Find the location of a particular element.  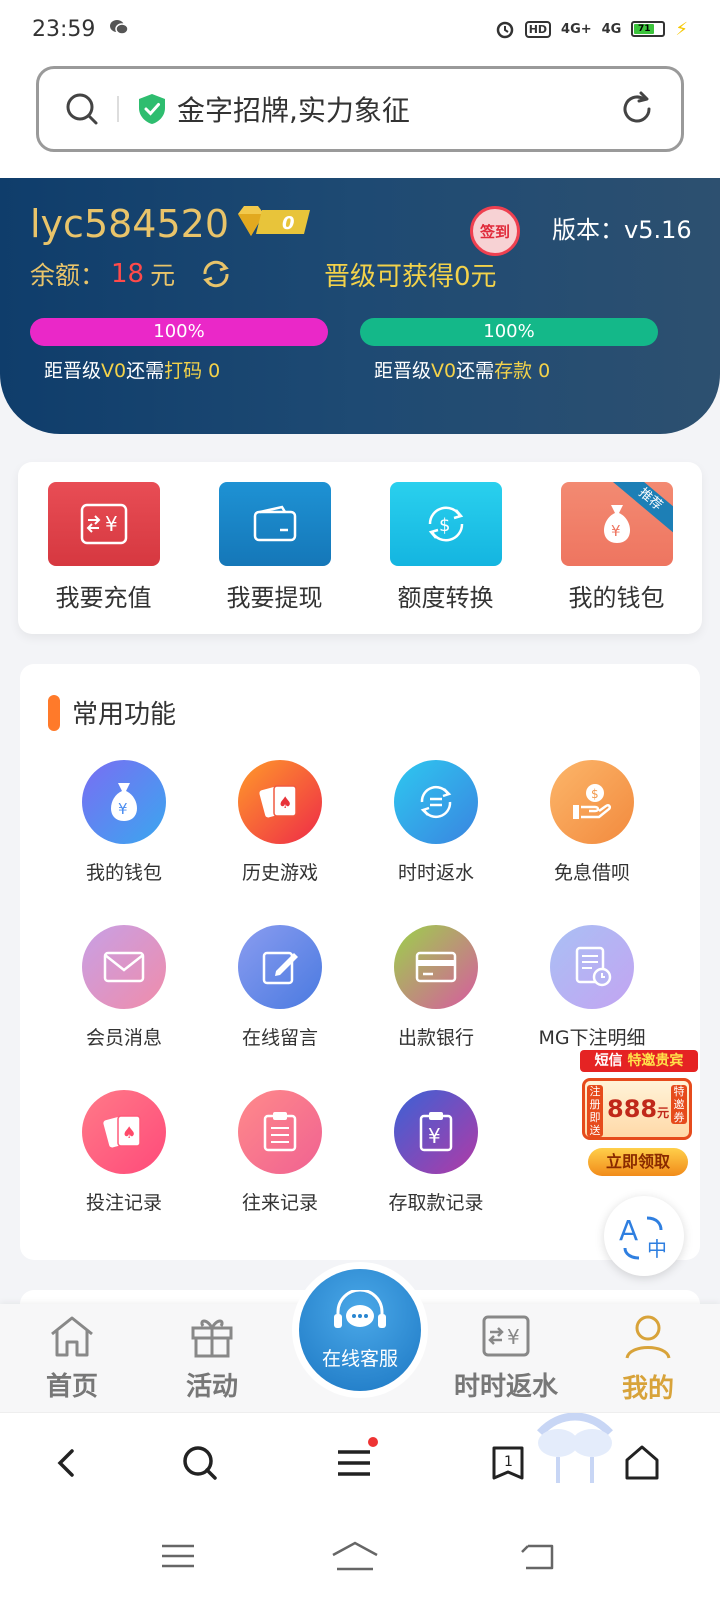

browser-search-button is located at coordinates (200, 1463).